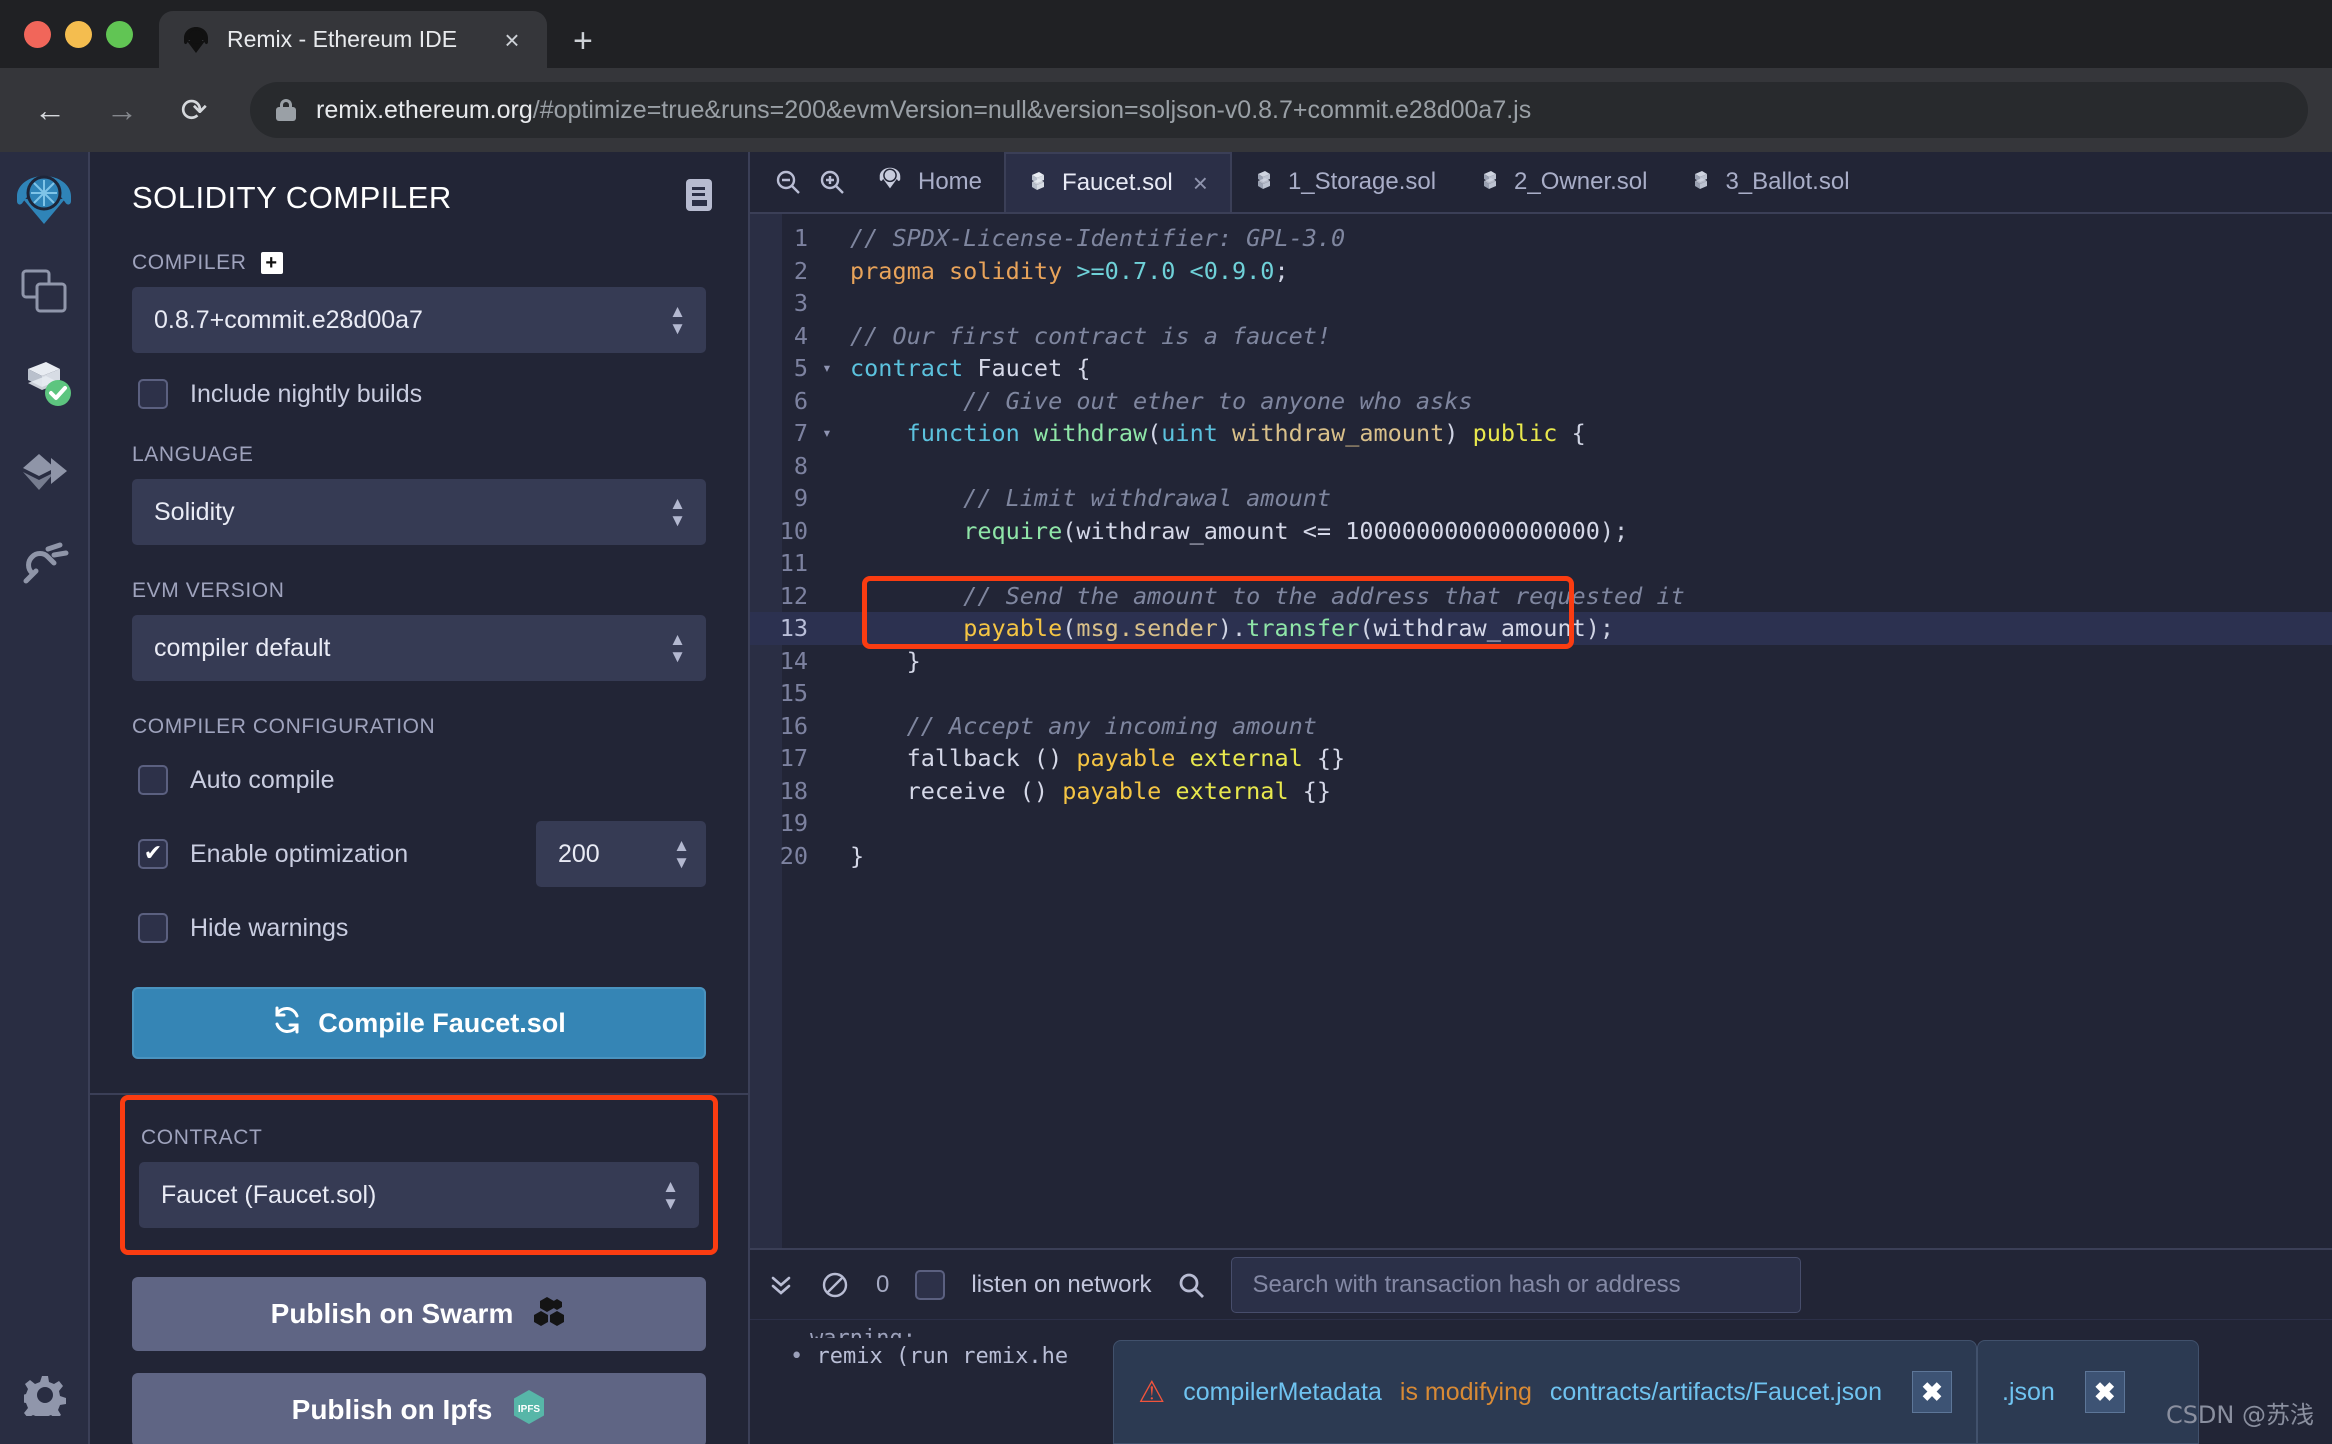  What do you see at coordinates (970, 368) in the screenshot?
I see `code-line-text: contract Faucet {` at bounding box center [970, 368].